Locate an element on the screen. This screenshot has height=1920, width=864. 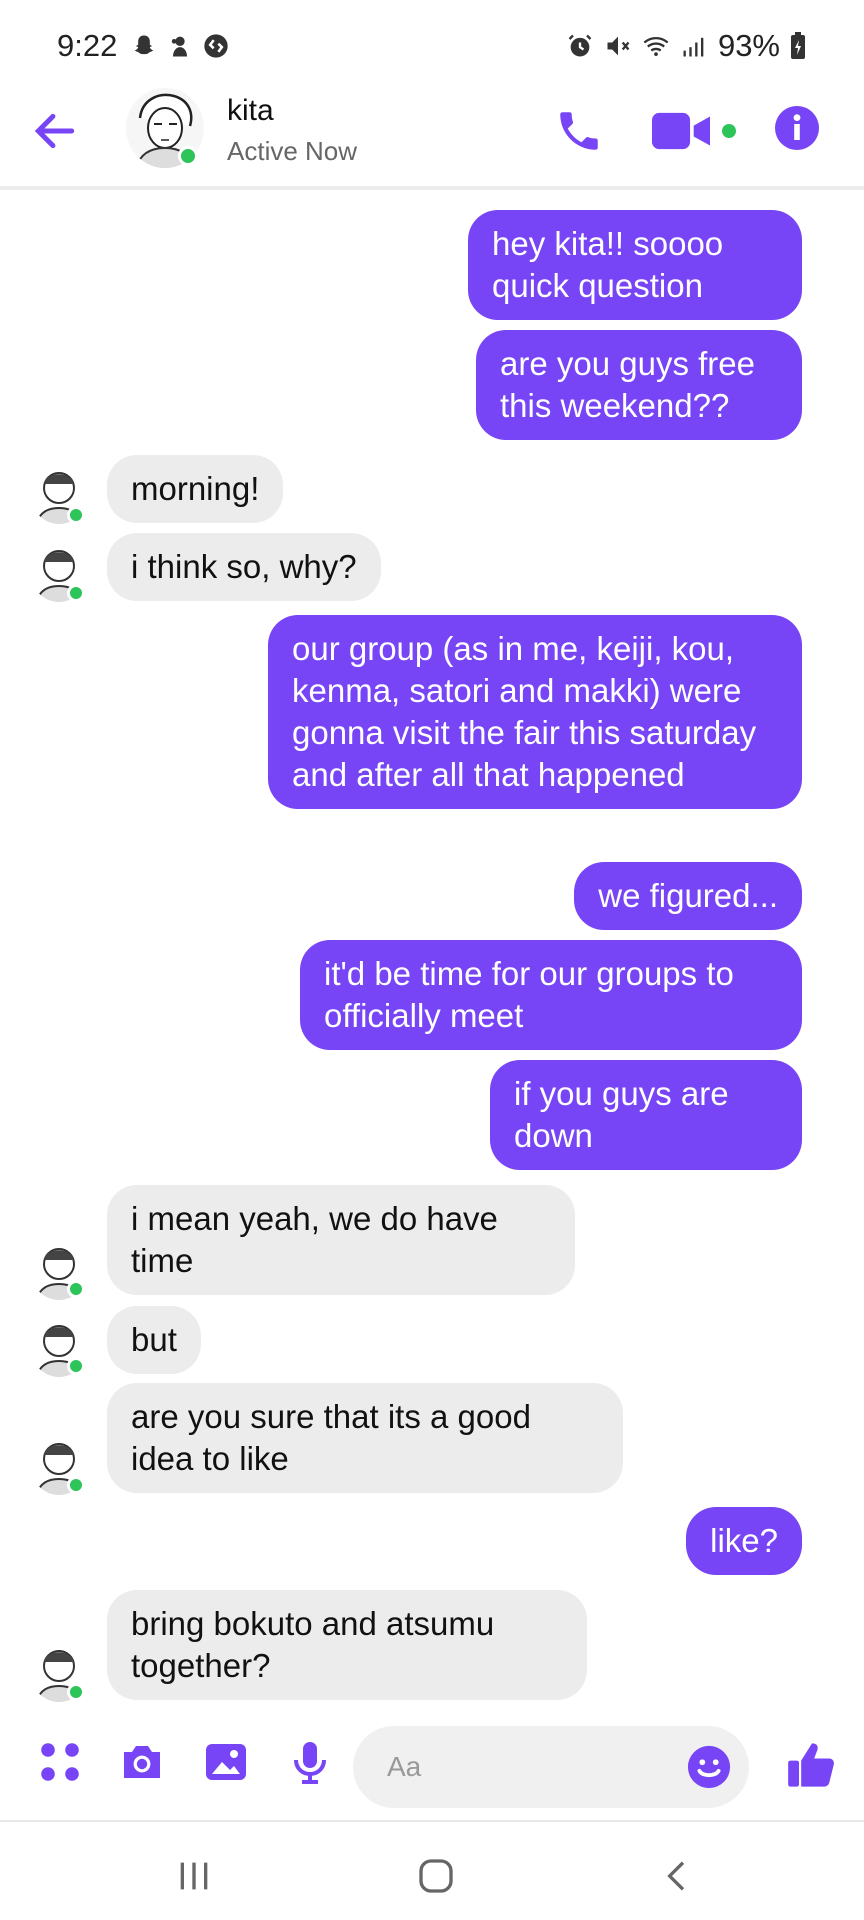
conversation-header: kita Active Now is located at coordinates (432, 139).